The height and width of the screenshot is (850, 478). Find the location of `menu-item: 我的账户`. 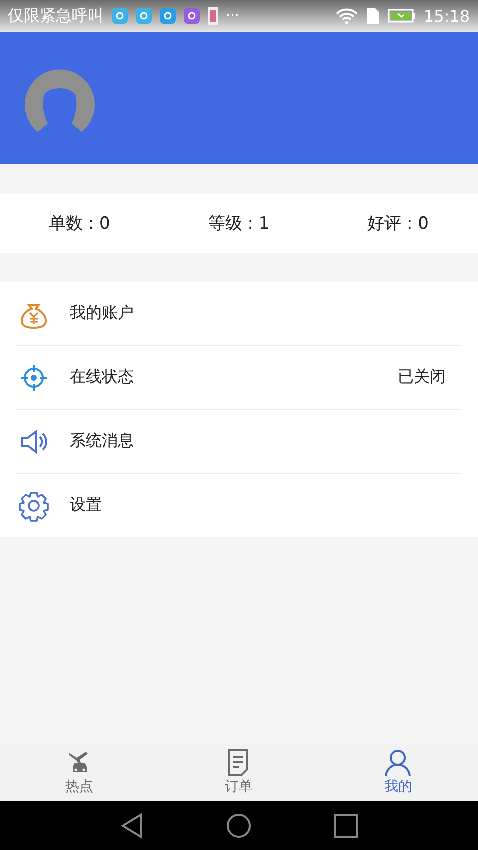

menu-item: 我的账户 is located at coordinates (239, 314).